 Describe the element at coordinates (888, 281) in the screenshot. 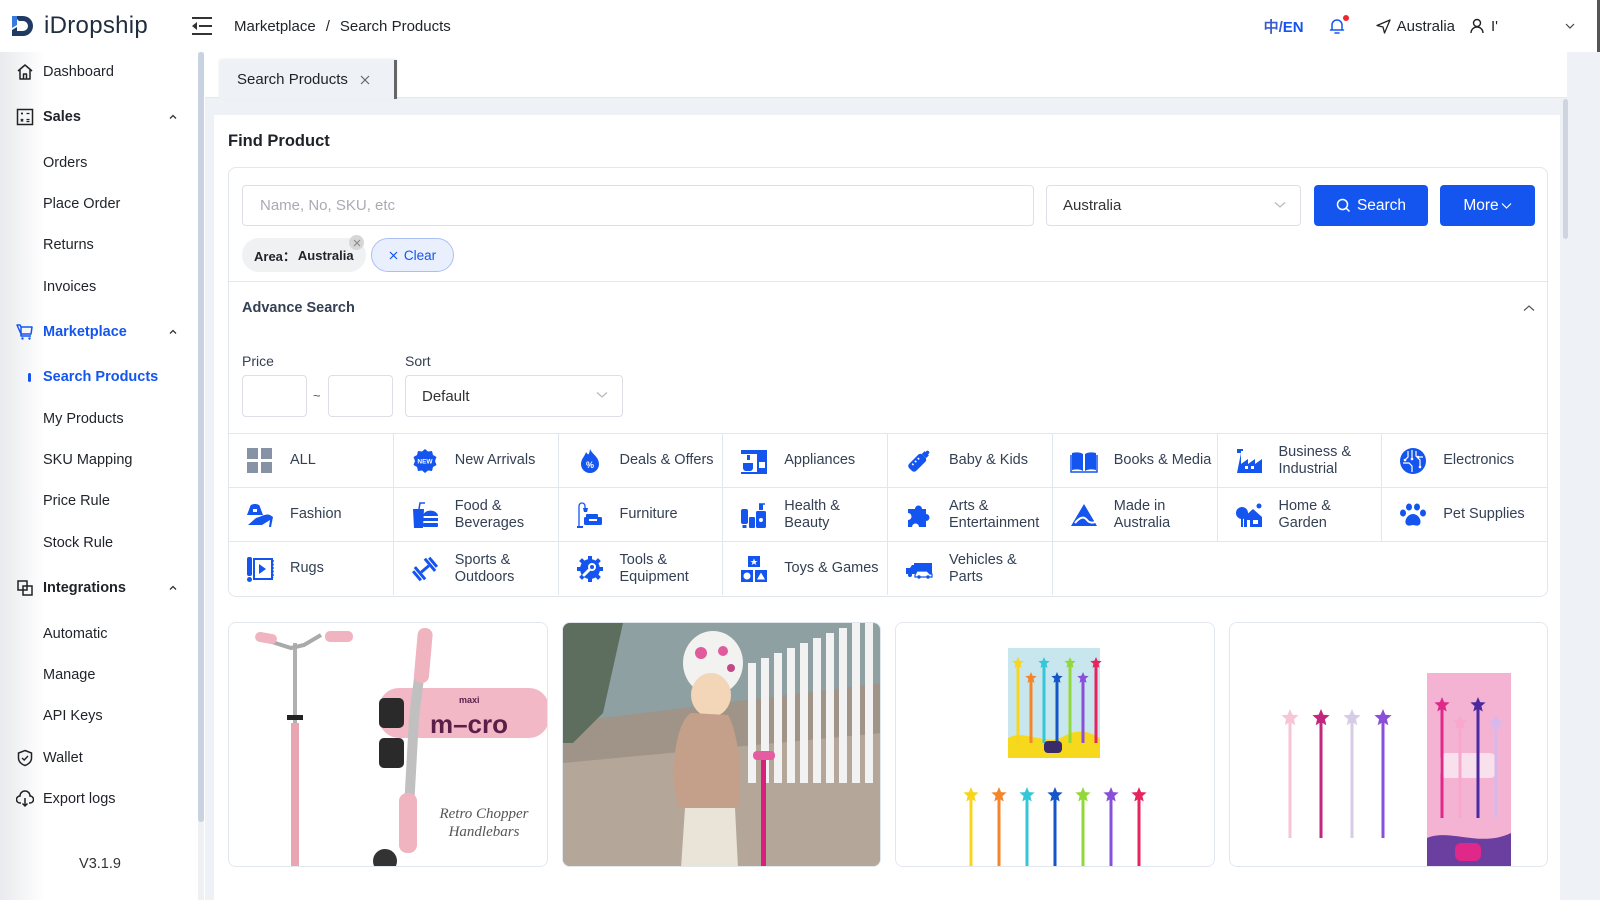

I see `divider` at that location.